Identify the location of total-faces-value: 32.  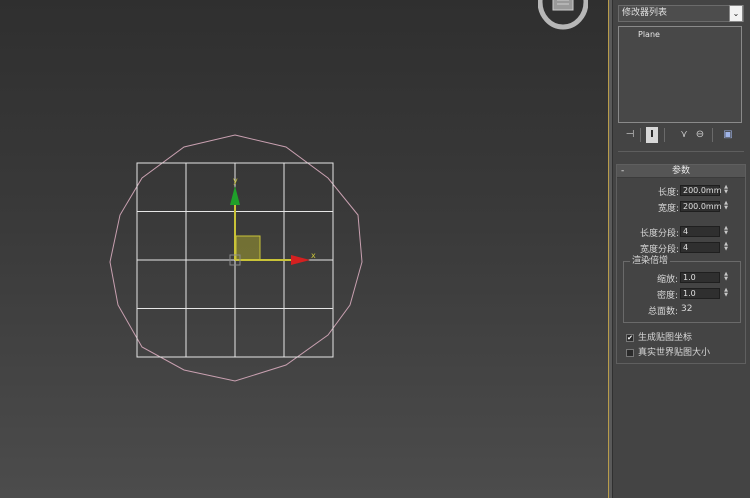
(687, 309).